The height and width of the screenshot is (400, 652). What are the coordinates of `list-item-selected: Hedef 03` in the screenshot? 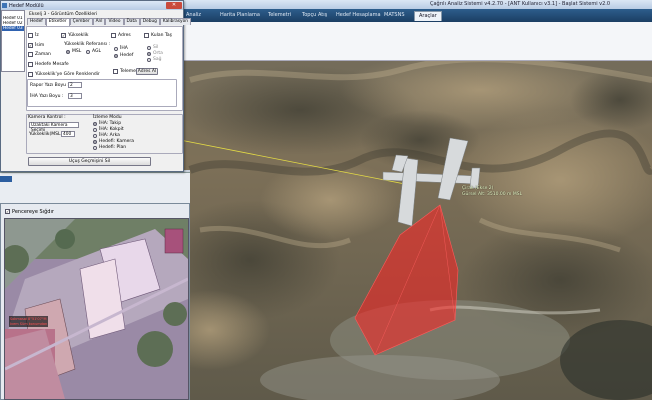 It's located at (13, 28).